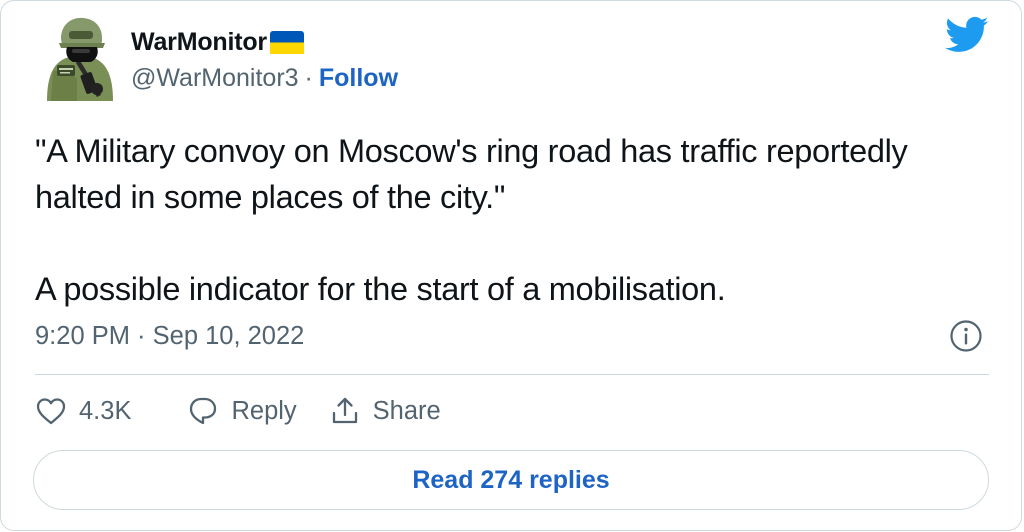  I want to click on handle-row: @WarMonitor3 · Follow, so click(264, 78).